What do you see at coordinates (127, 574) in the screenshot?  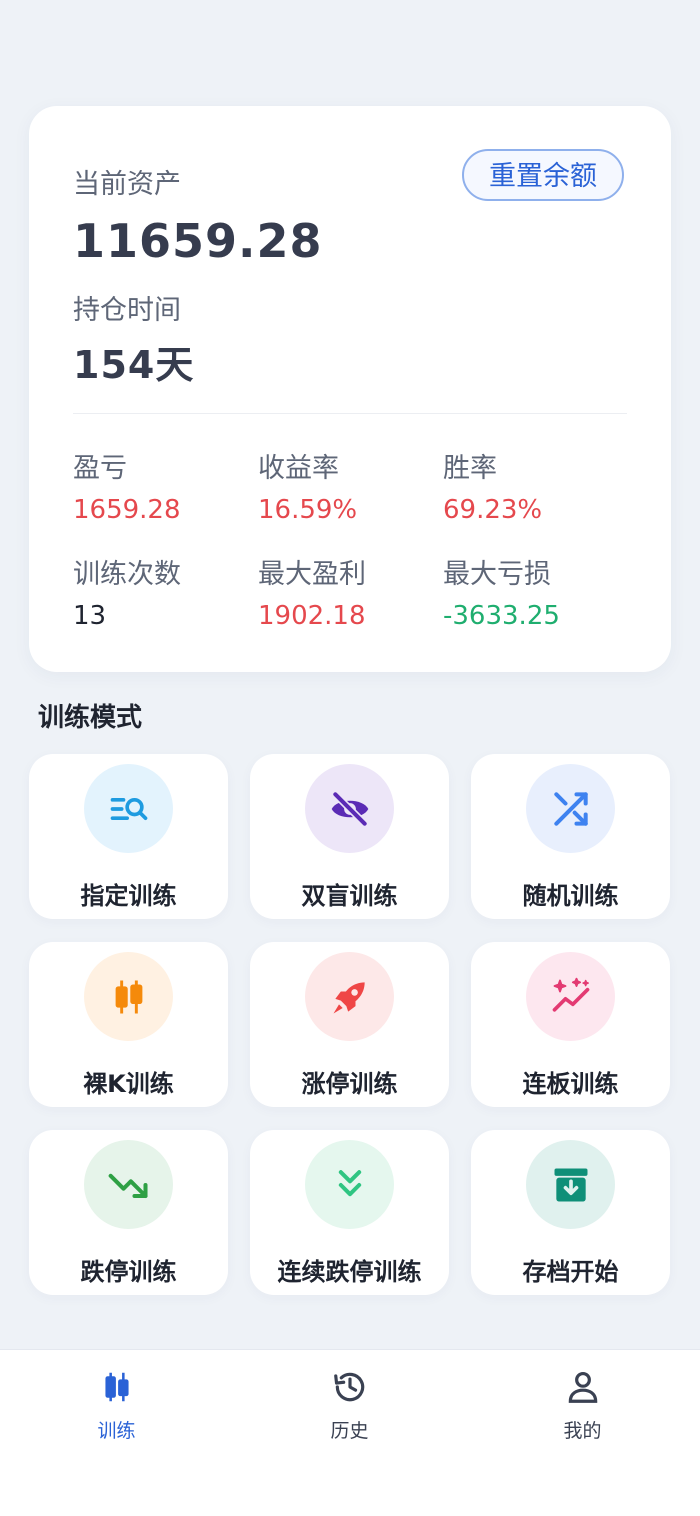 I see `stat-label: 训练次数` at bounding box center [127, 574].